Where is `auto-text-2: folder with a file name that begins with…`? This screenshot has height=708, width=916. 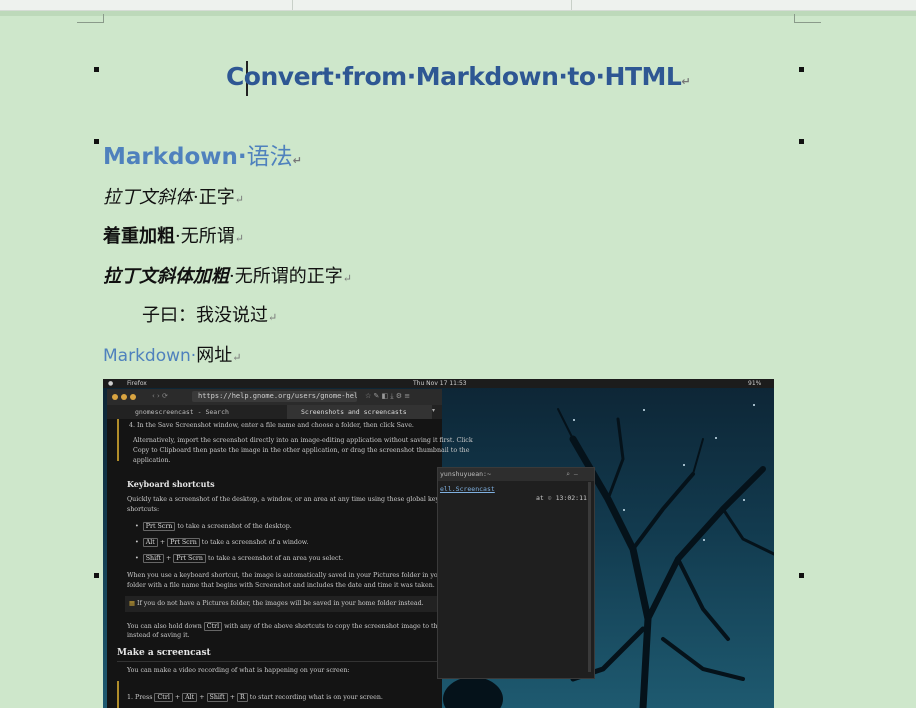
auto-text-2: folder with a file name that begins with… is located at coordinates (281, 585).